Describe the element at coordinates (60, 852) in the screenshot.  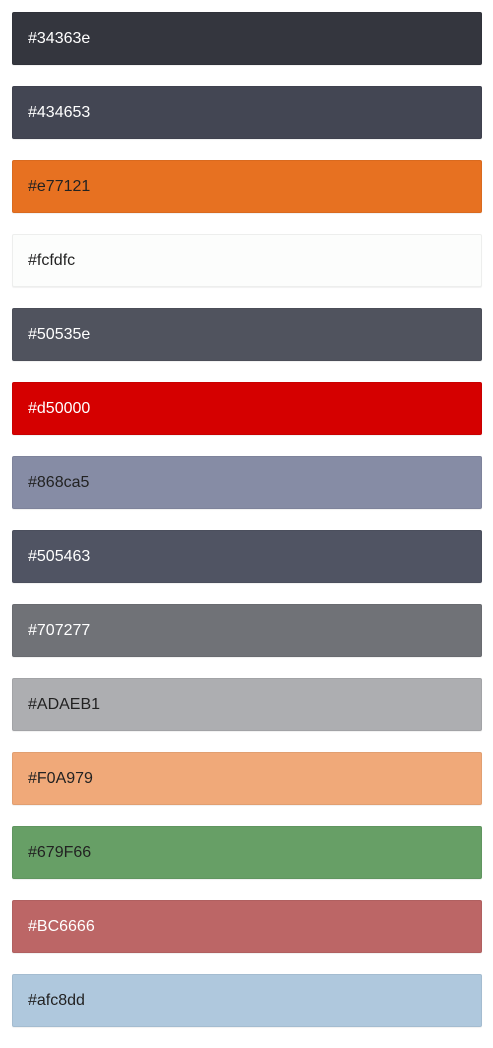
I see `swatch-hex-label: #679F66` at that location.